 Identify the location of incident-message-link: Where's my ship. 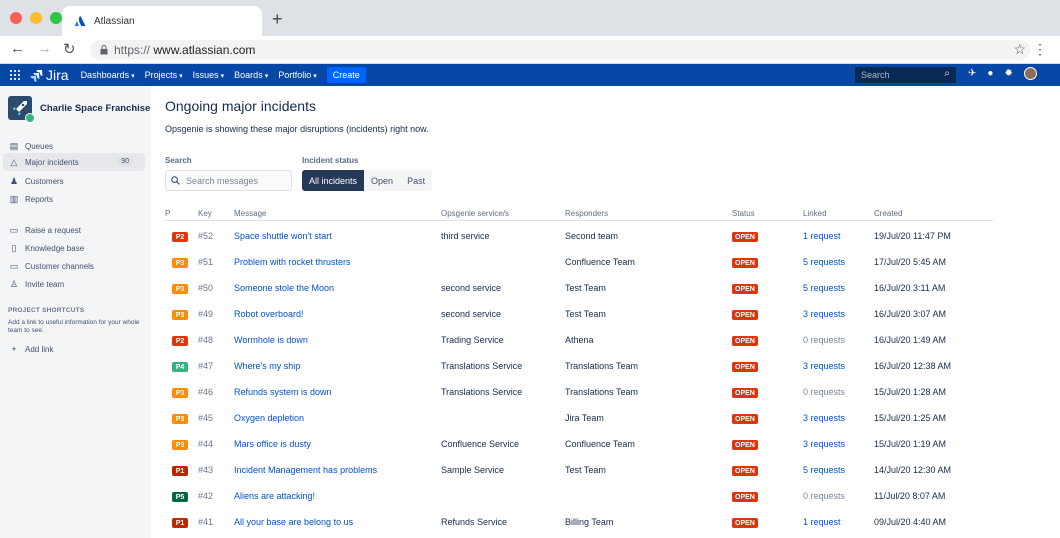
(267, 366).